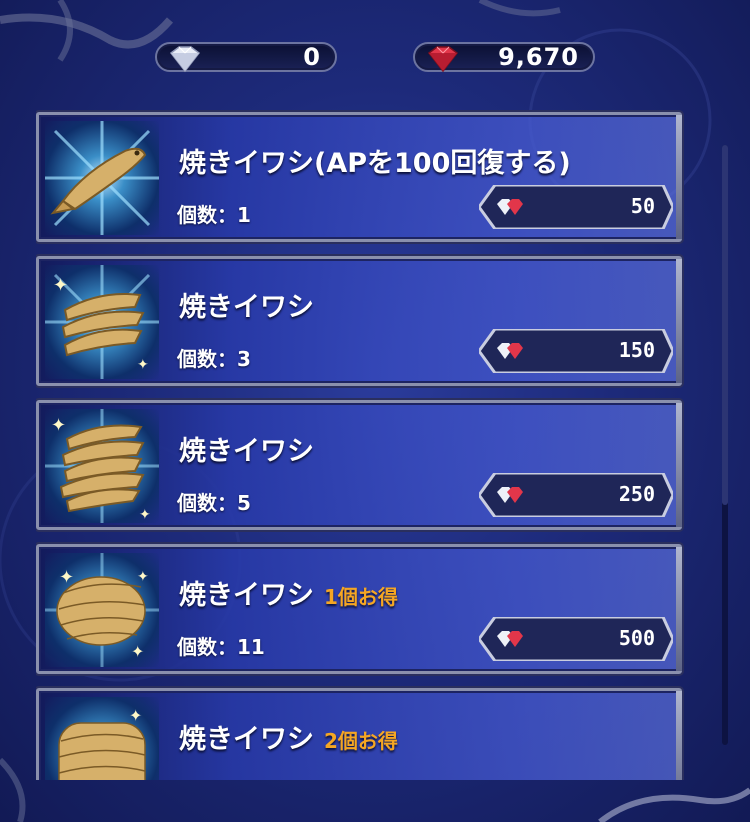 The image size is (750, 822). Describe the element at coordinates (725, 325) in the screenshot. I see `scrollbar-thumb` at that location.